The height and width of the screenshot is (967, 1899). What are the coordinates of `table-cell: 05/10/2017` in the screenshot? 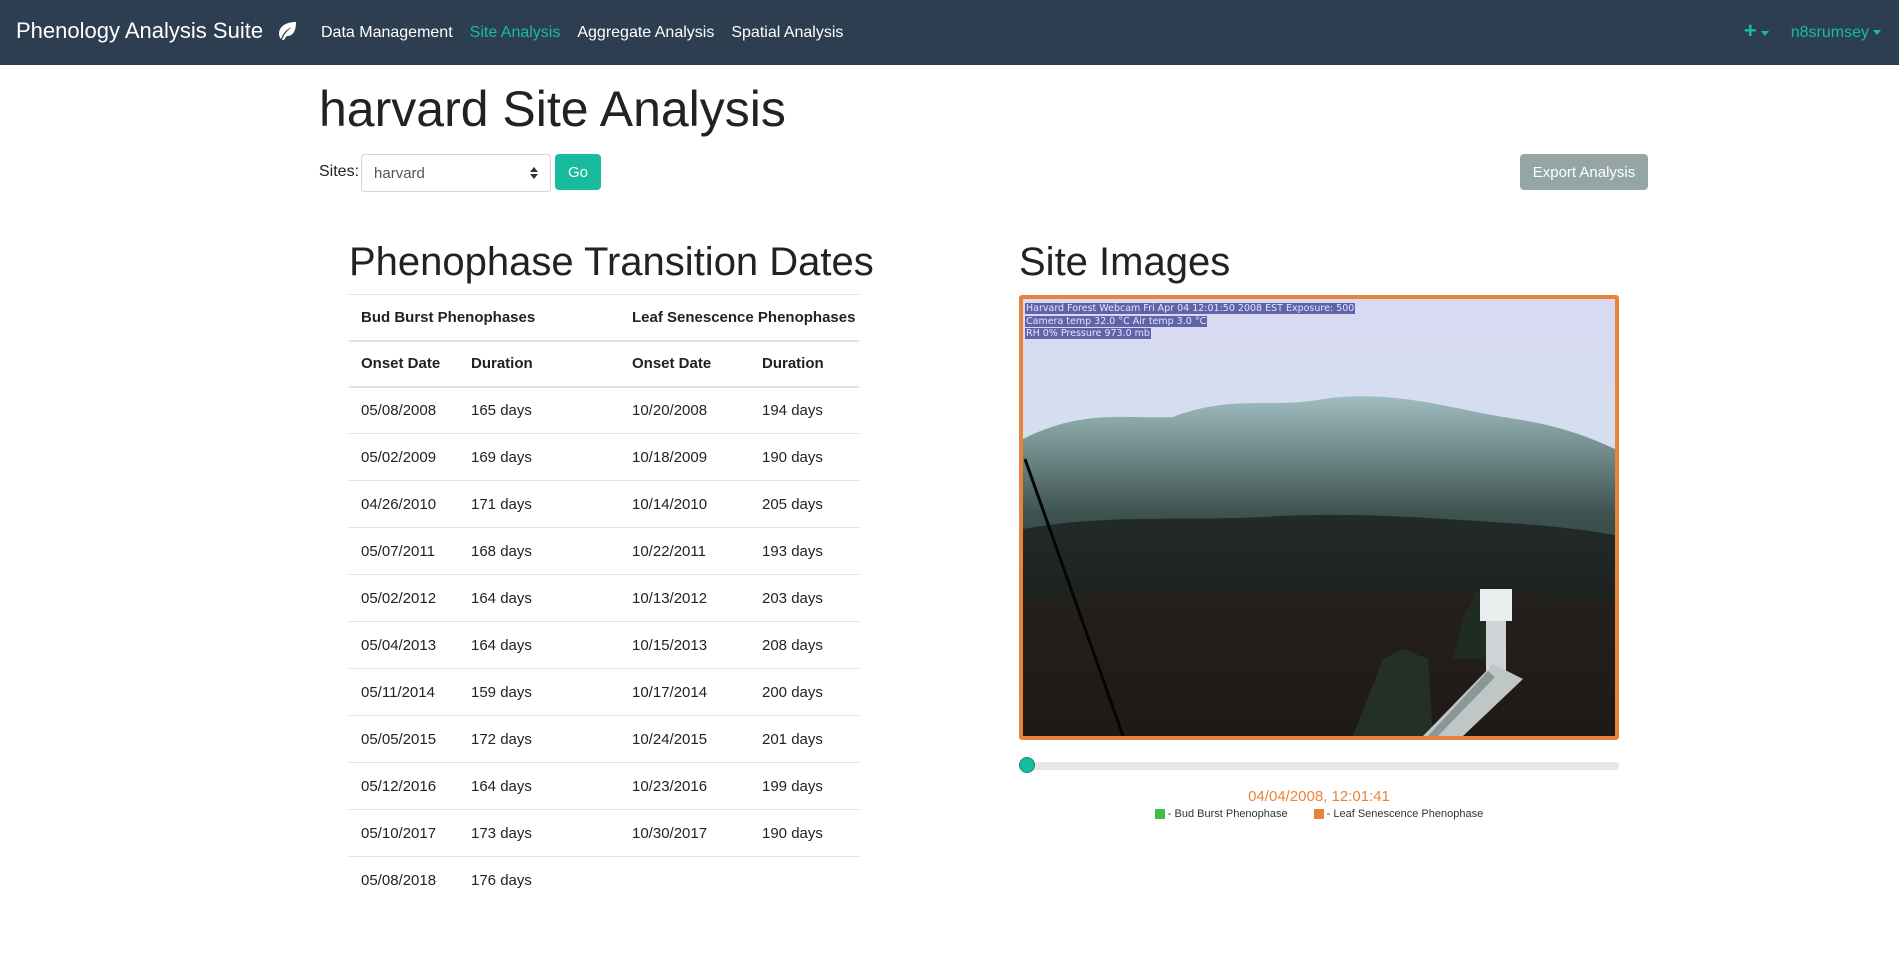 It's located at (404, 833).